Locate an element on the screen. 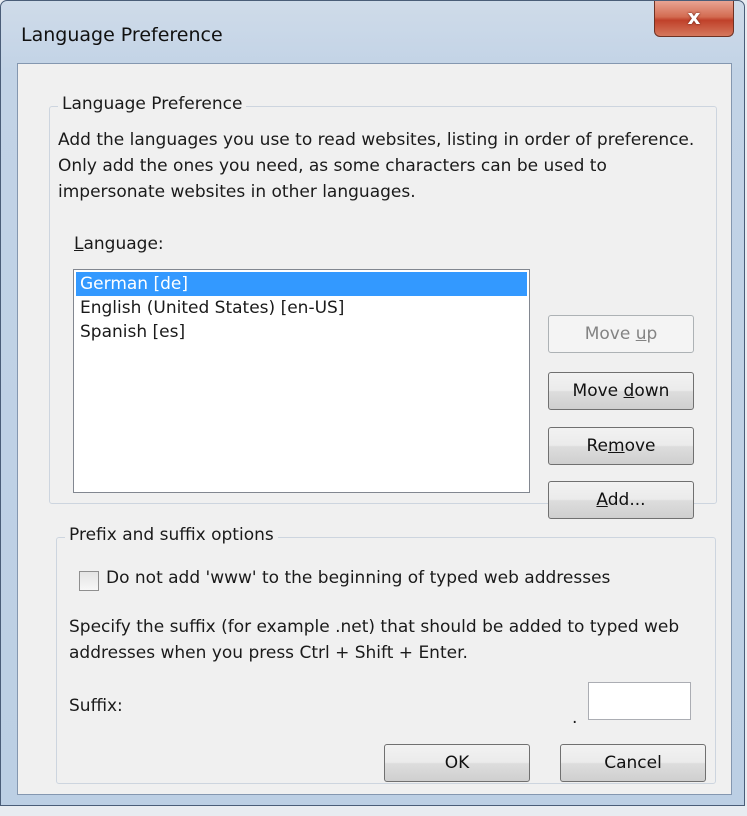 The width and height of the screenshot is (747, 816). language-list-item: Spanish [es] is located at coordinates (301, 332).